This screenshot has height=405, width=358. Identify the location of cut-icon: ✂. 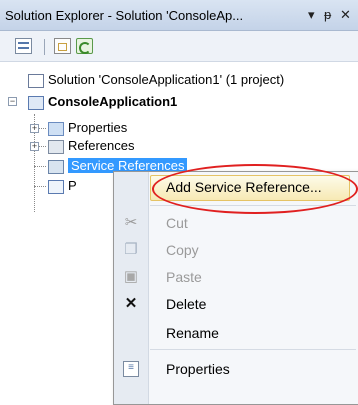
(131, 222).